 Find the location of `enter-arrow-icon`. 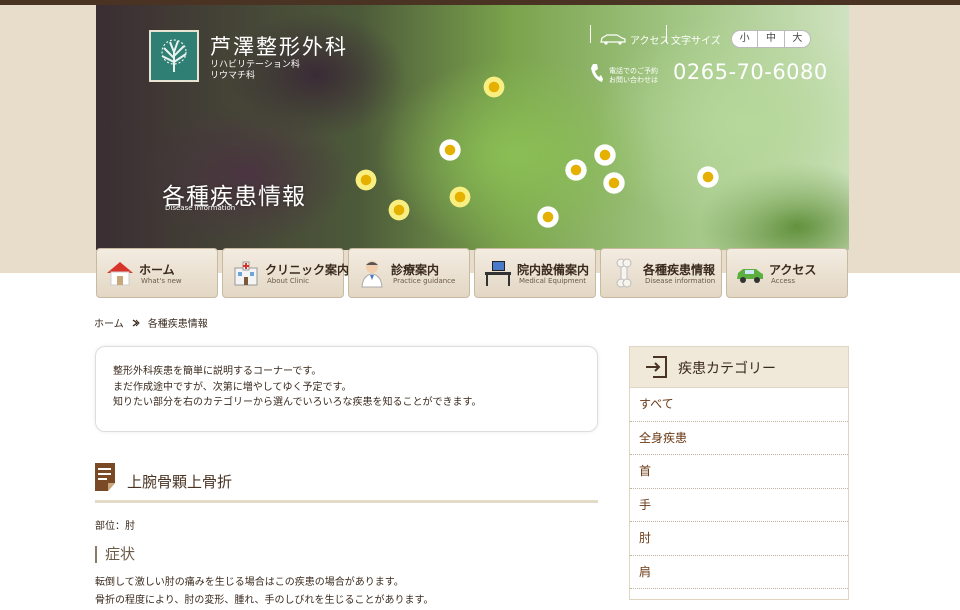

enter-arrow-icon is located at coordinates (656, 367).